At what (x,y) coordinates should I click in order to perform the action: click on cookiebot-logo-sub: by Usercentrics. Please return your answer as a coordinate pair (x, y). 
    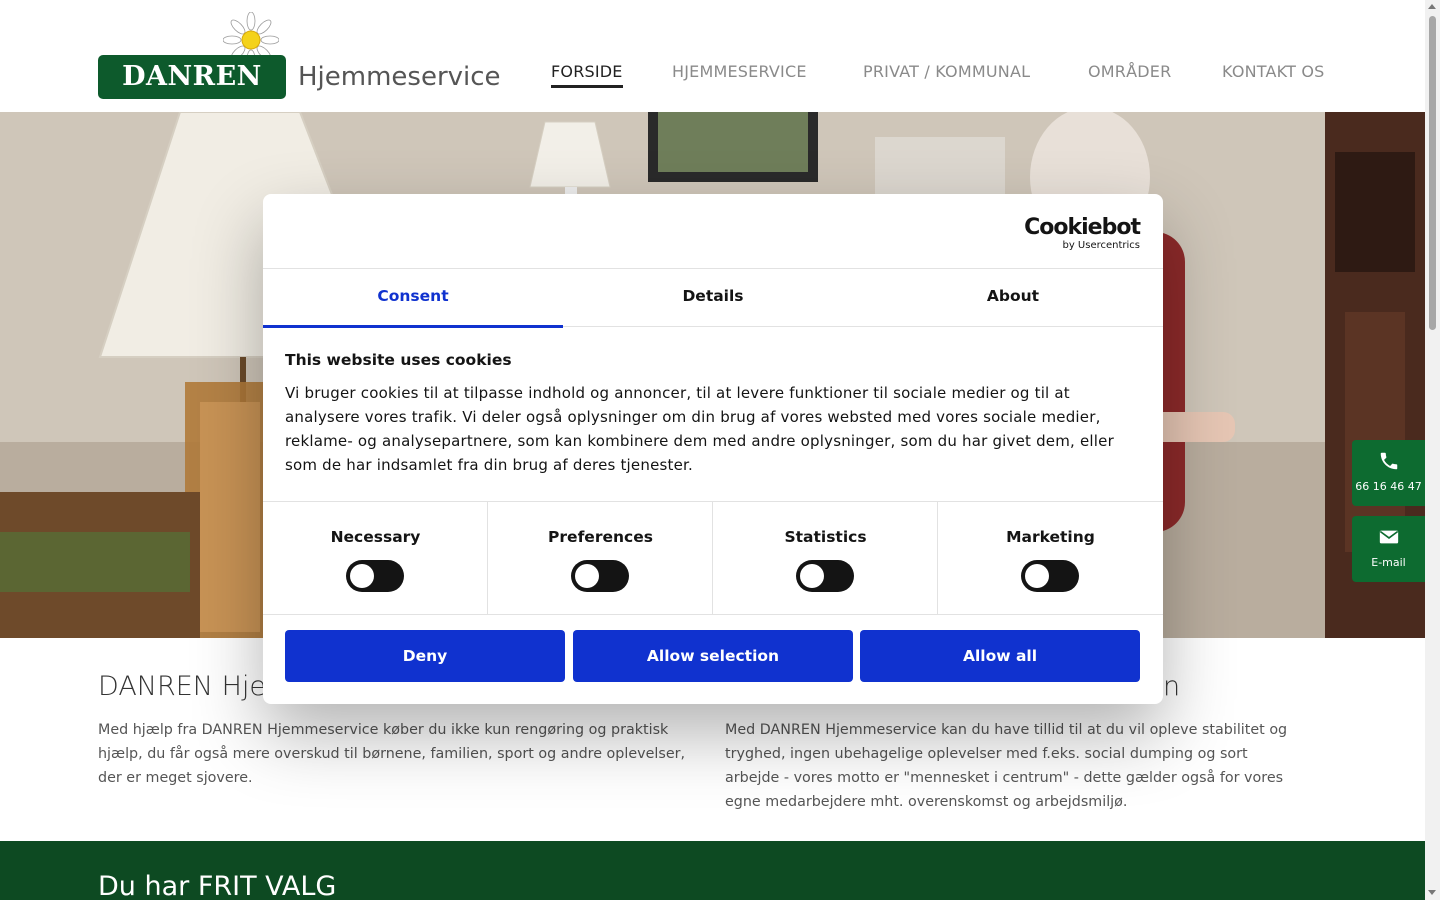
    Looking at the image, I should click on (1101, 245).